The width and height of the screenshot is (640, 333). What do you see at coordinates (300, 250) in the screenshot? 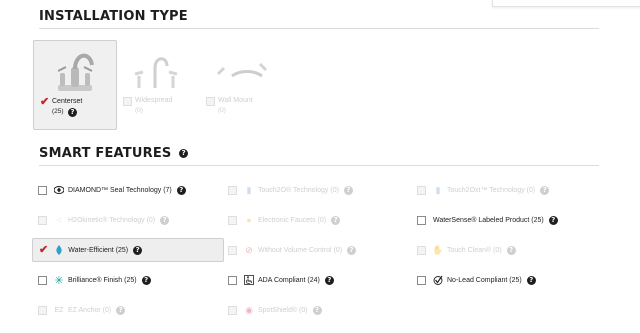
I see `feature-label: Without Volume Control (0)` at bounding box center [300, 250].